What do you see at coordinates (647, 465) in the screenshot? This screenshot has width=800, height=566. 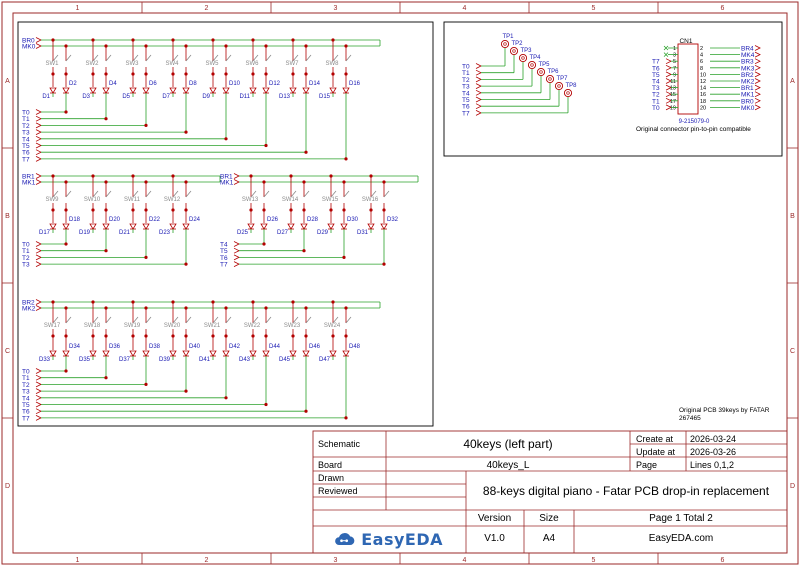 I see `page-label: Page` at bounding box center [647, 465].